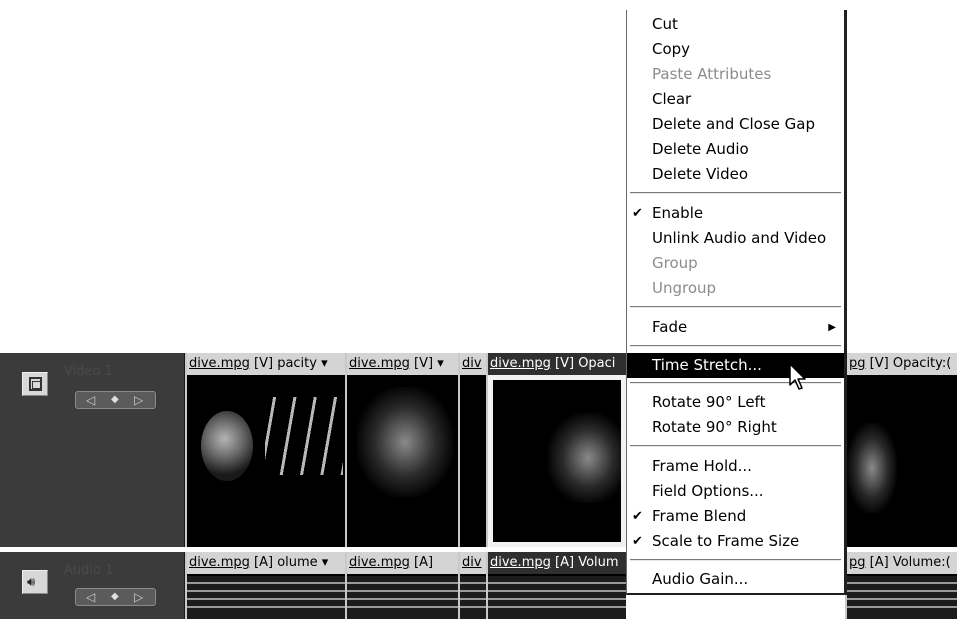 The image size is (957, 619). What do you see at coordinates (797, 376) in the screenshot?
I see `mouse-pointer-icon` at bounding box center [797, 376].